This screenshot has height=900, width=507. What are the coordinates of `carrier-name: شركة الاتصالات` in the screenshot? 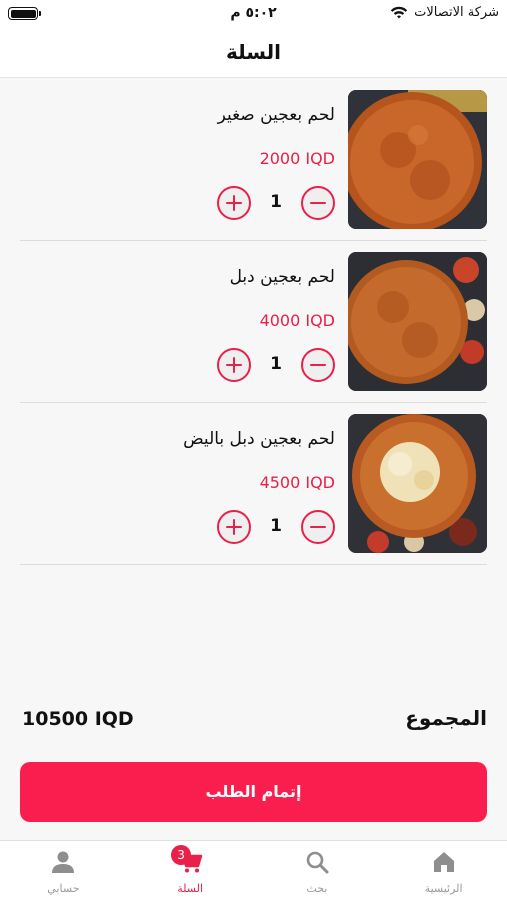 It's located at (456, 12).